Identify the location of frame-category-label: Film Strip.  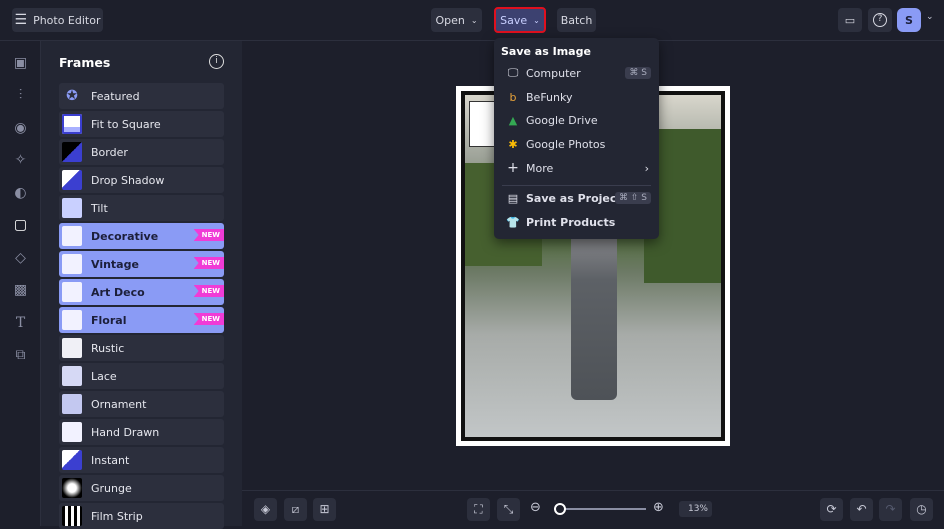
(117, 516).